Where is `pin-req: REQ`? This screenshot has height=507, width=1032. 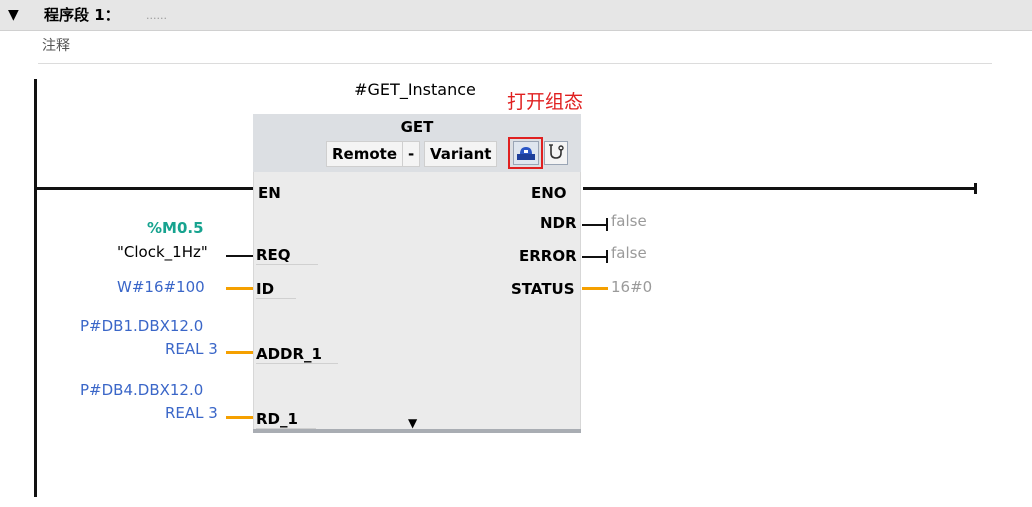
pin-req: REQ is located at coordinates (287, 255).